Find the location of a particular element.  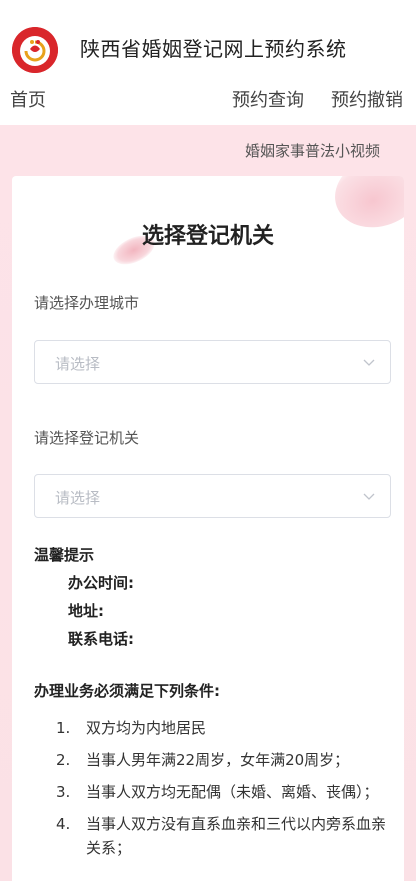

city-label: 请选择办理城市 is located at coordinates (87, 303).